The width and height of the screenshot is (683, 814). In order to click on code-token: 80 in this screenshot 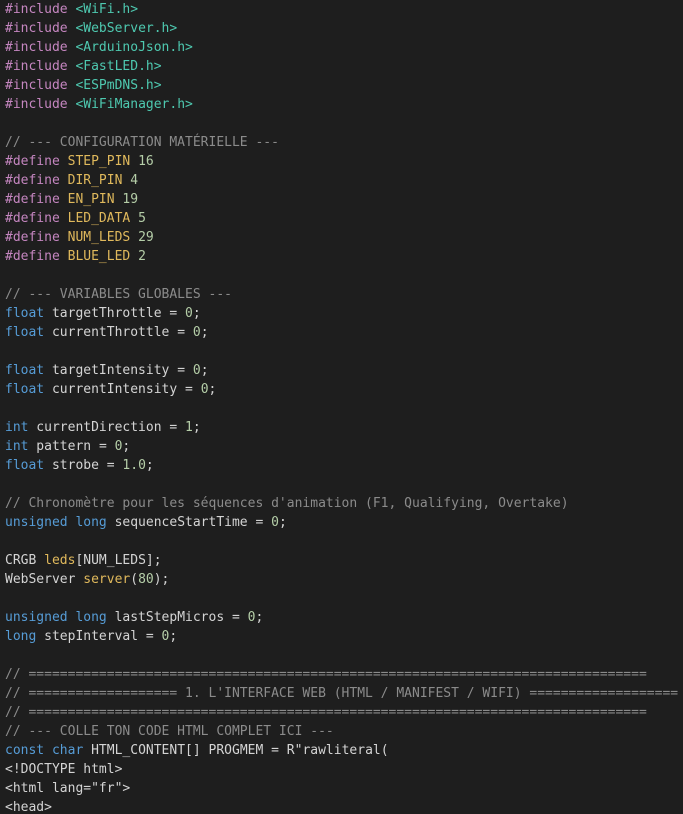, I will do `click(146, 579)`.